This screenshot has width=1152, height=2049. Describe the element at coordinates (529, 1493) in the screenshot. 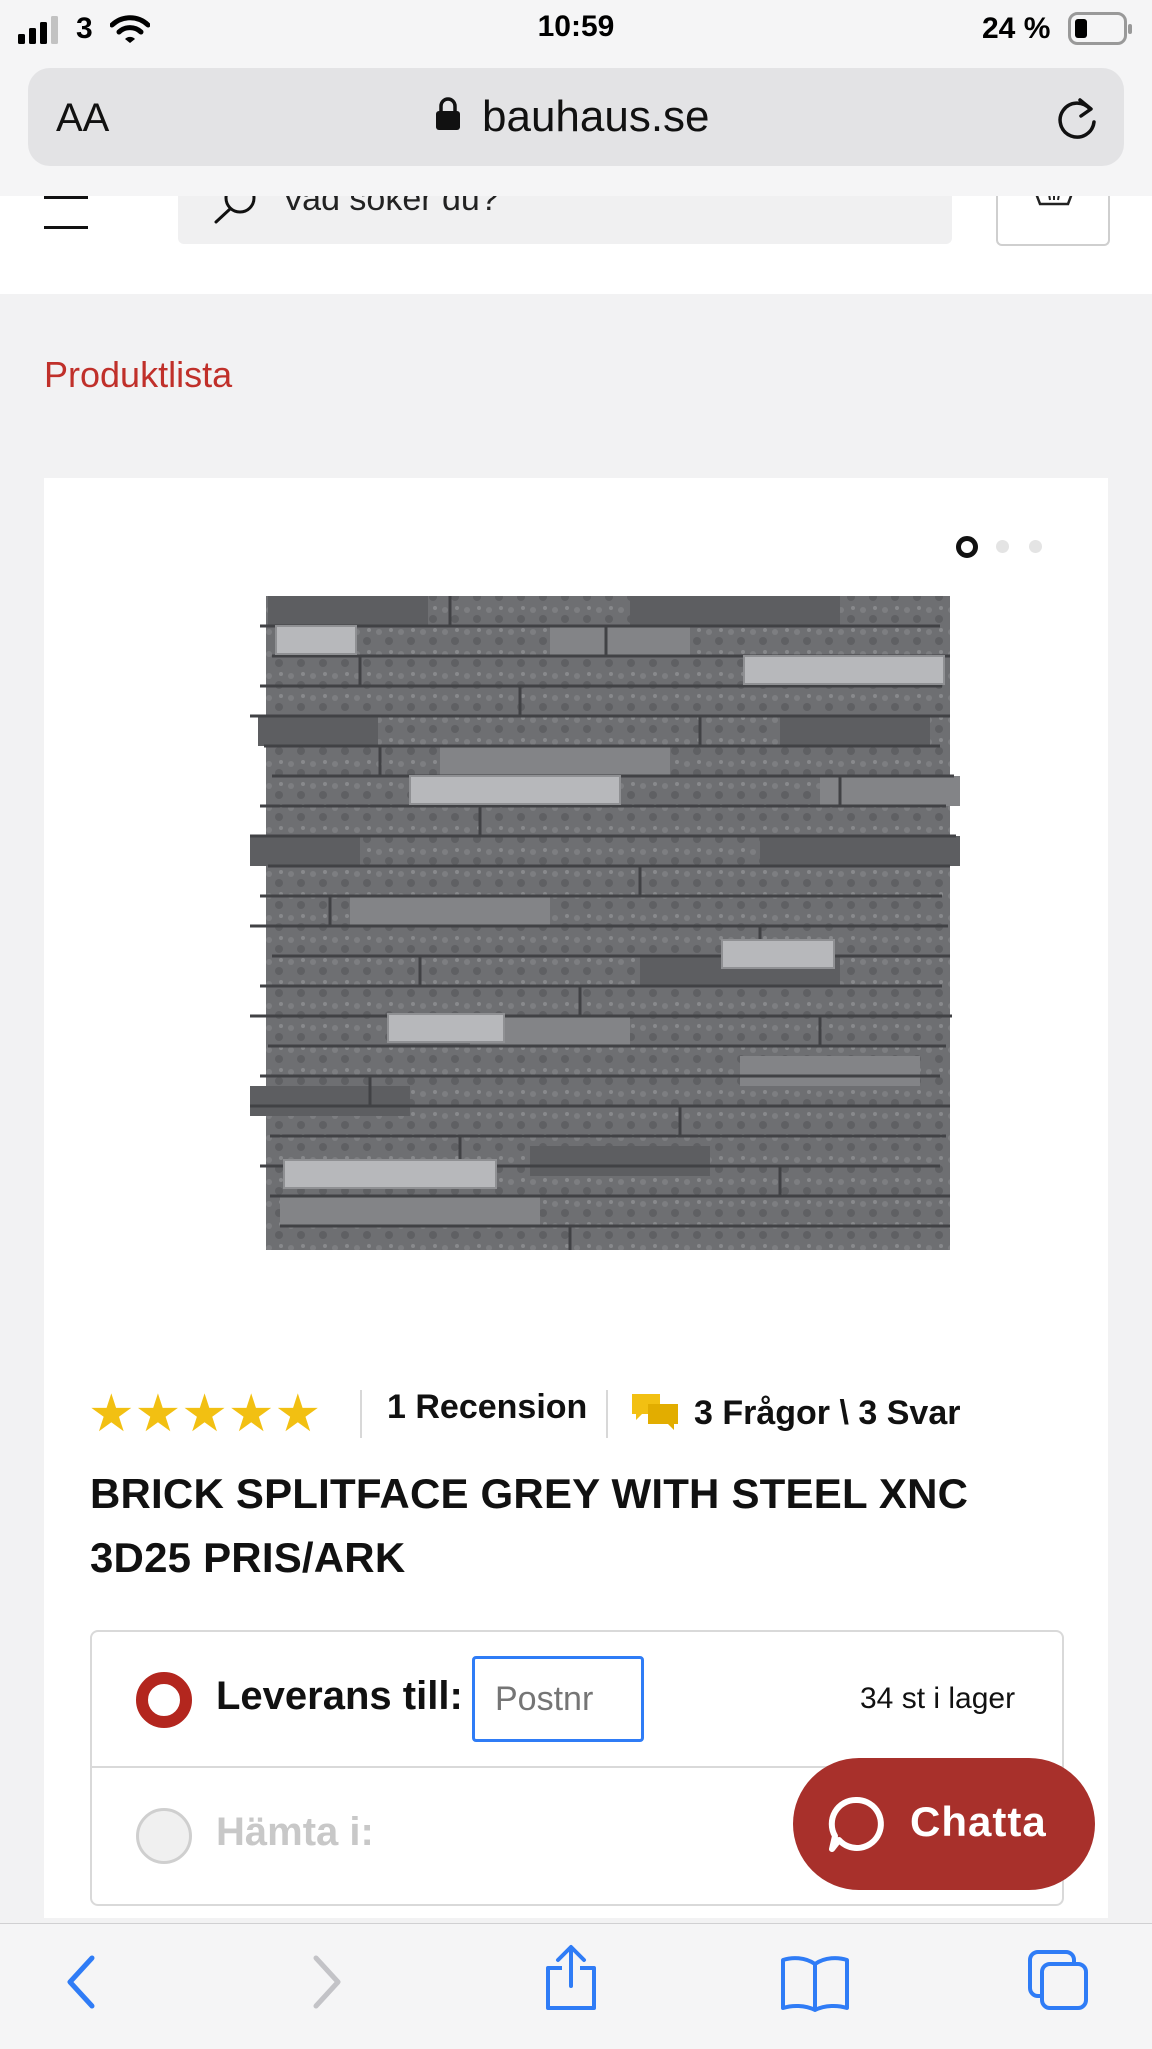

I see `product-title-line: BRICK SPLITFACE GREY WITH STEEL XNC` at that location.